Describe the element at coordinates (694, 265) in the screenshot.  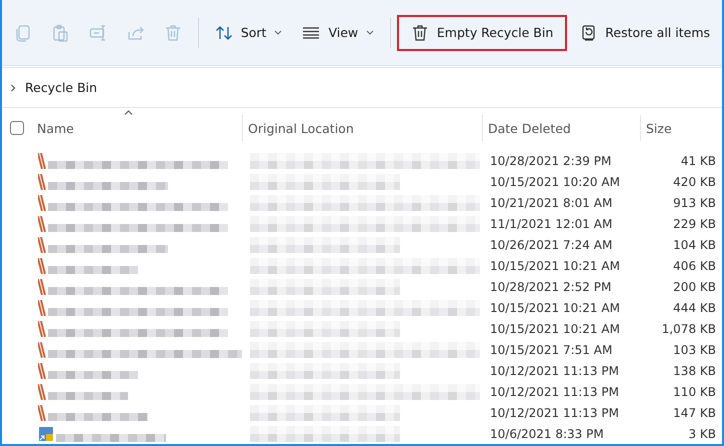
I see `file-size: 406 KB` at that location.